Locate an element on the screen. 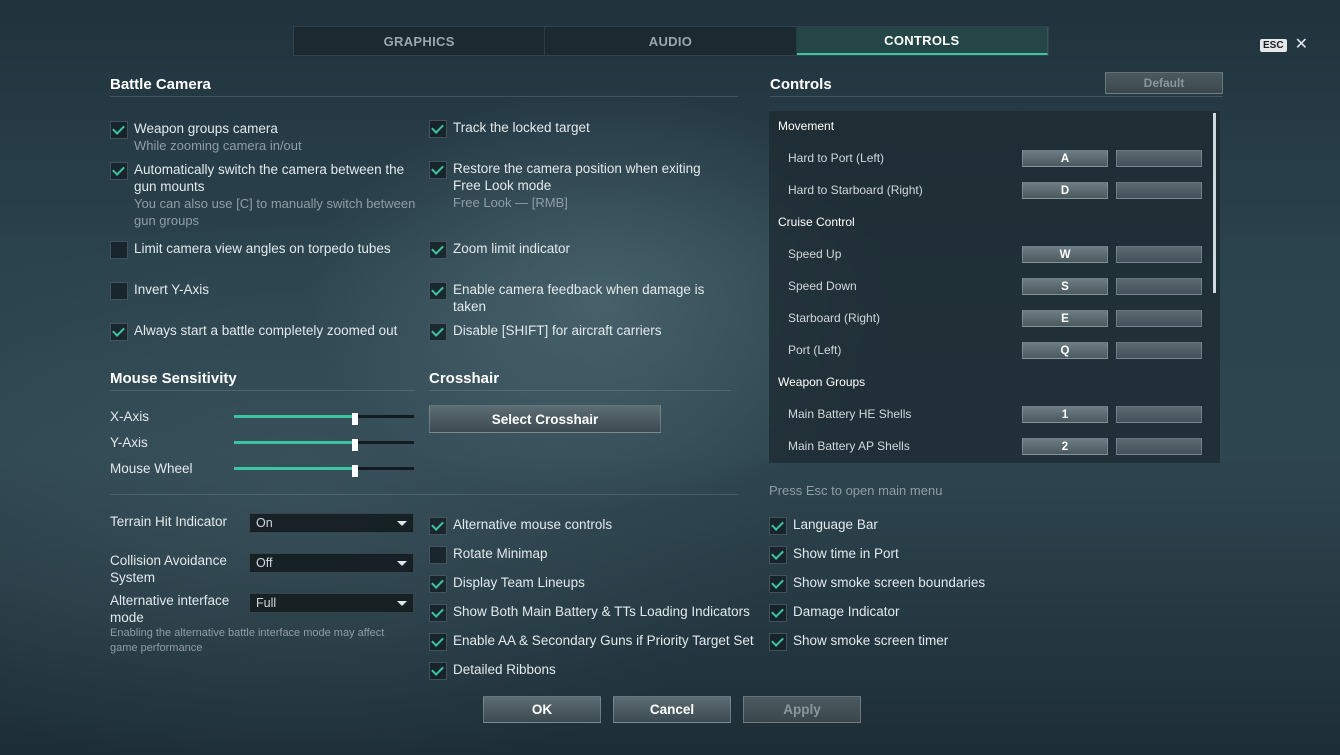  selected-value: Off is located at coordinates (264, 563).